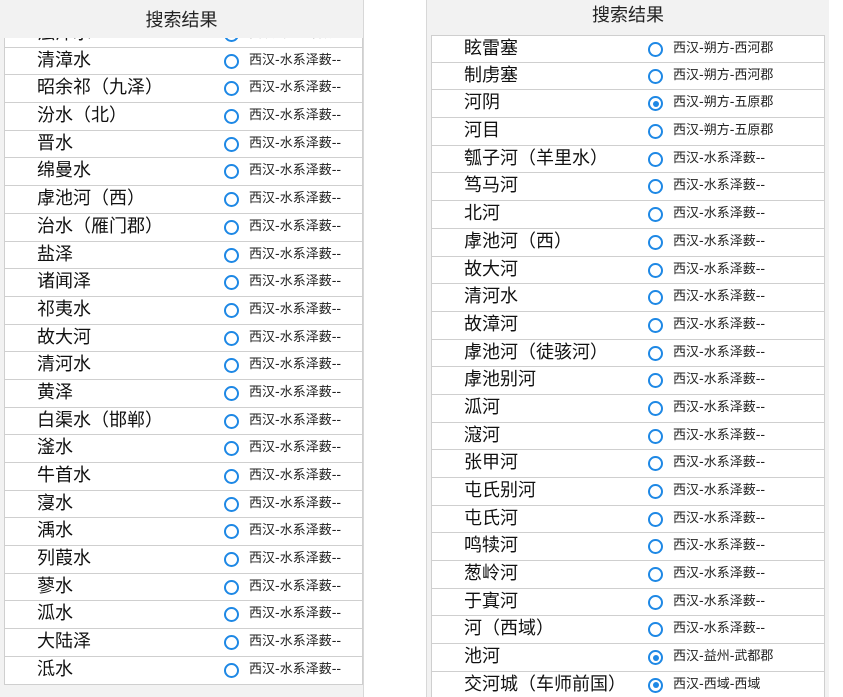  I want to click on result-row: 池河 西汉-益州-武都郡, so click(628, 658).